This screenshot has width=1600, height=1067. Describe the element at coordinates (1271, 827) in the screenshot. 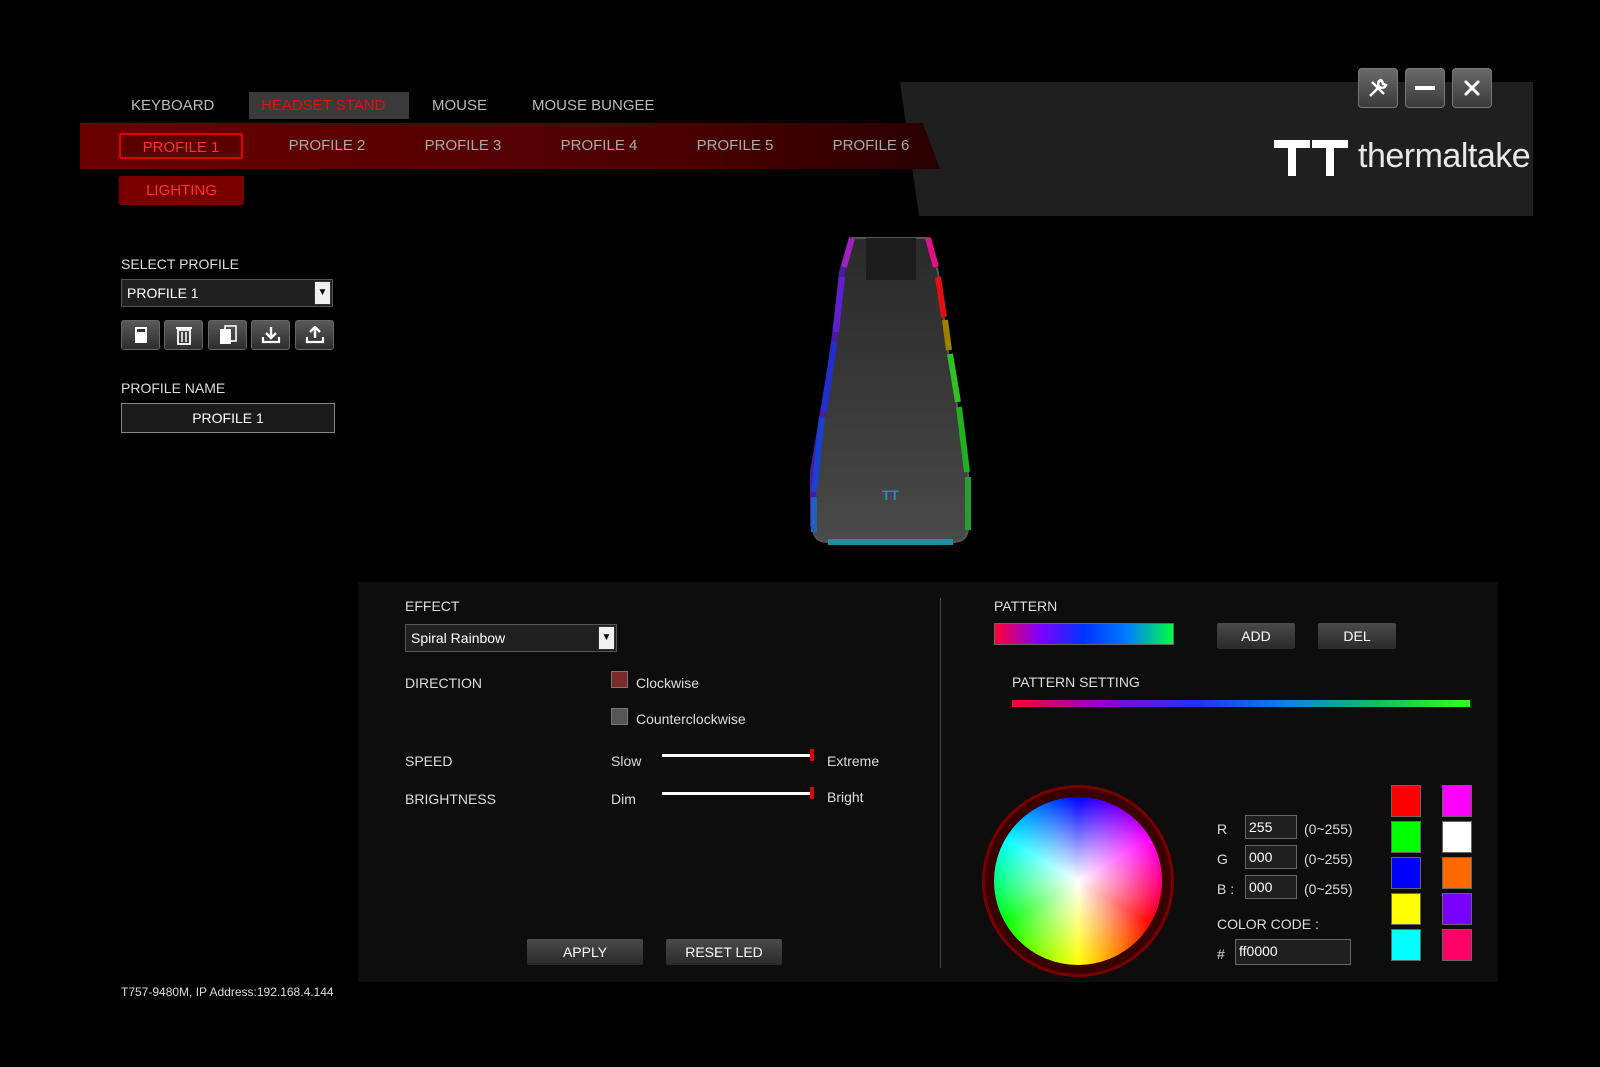

I see `r-input: 255` at that location.